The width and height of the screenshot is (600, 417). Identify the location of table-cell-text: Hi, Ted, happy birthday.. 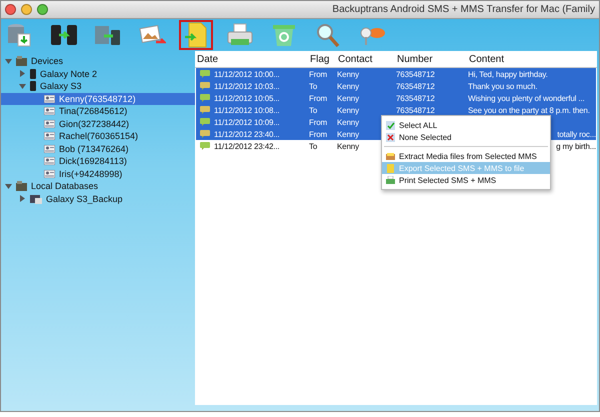
(508, 74).